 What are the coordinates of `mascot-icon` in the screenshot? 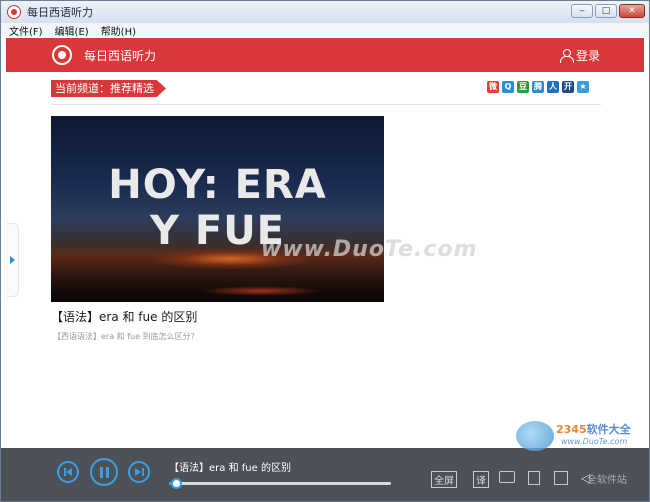 It's located at (535, 436).